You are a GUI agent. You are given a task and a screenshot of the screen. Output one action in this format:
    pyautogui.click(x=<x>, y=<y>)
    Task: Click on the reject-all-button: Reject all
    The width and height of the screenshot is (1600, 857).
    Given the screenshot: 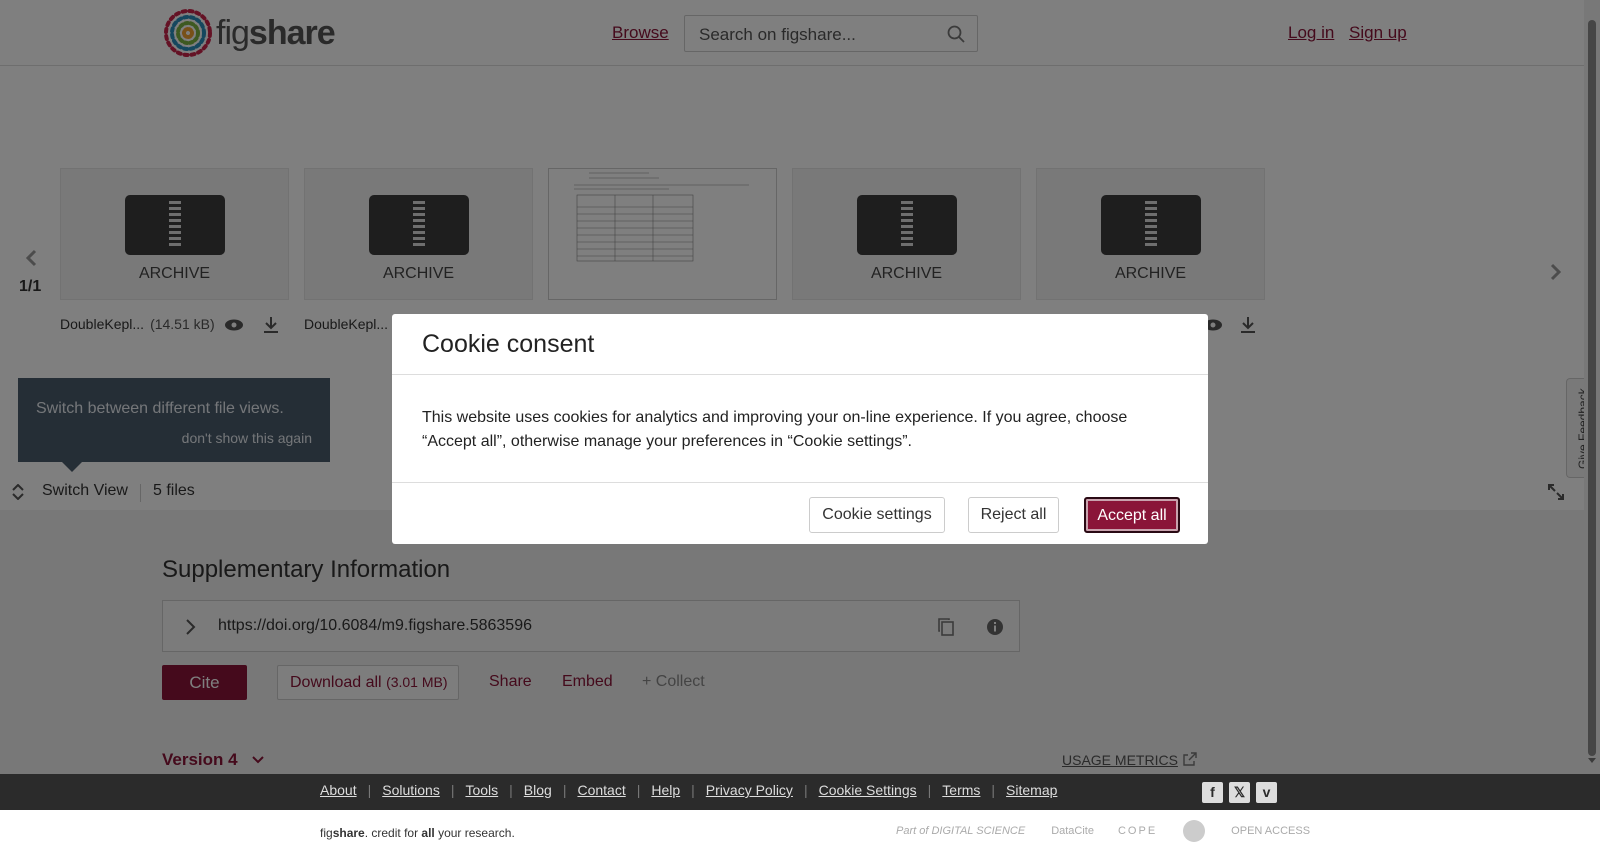 What is the action you would take?
    pyautogui.click(x=1013, y=515)
    